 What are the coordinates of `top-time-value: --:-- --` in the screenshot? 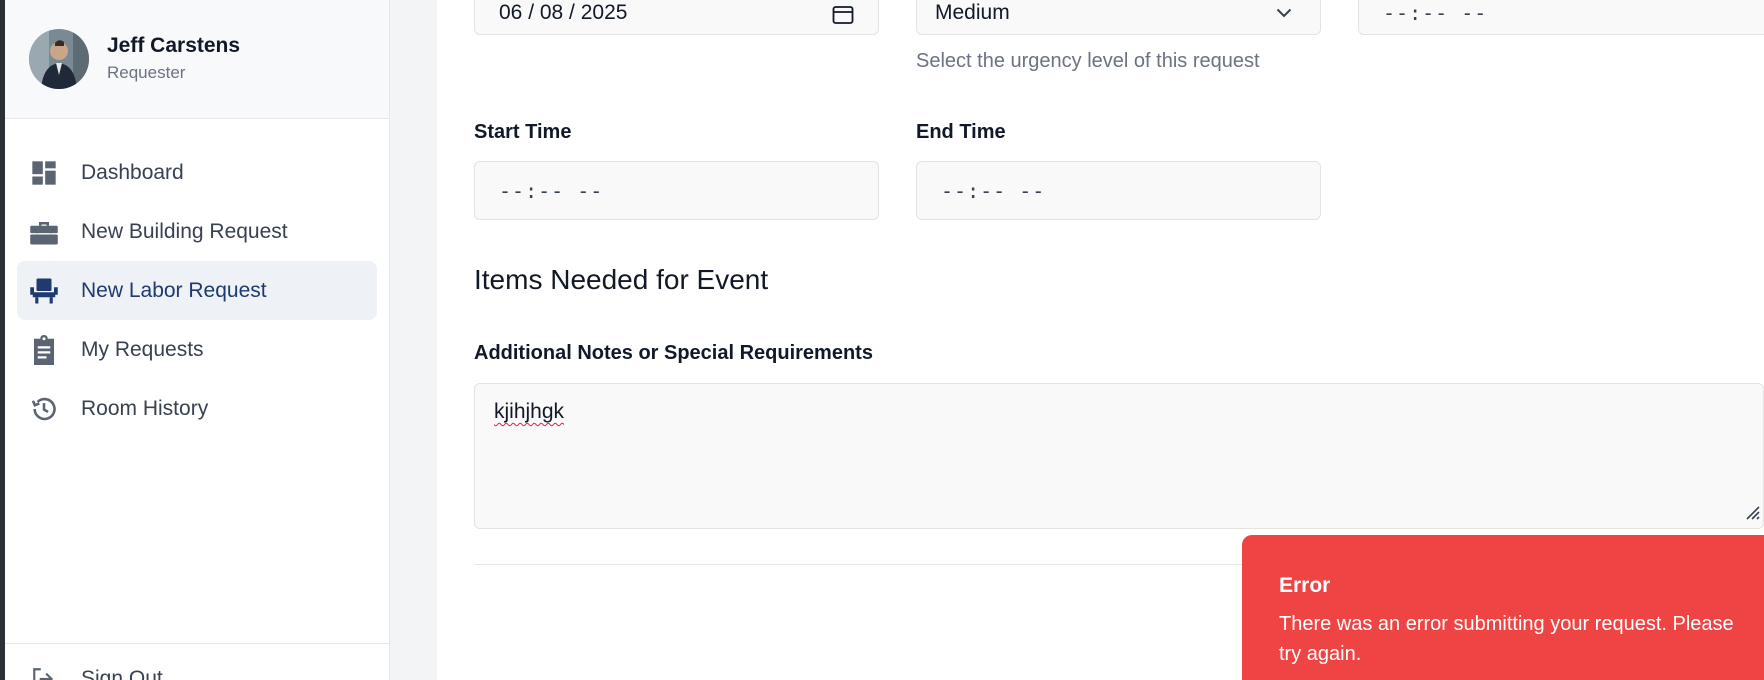 It's located at (1435, 13).